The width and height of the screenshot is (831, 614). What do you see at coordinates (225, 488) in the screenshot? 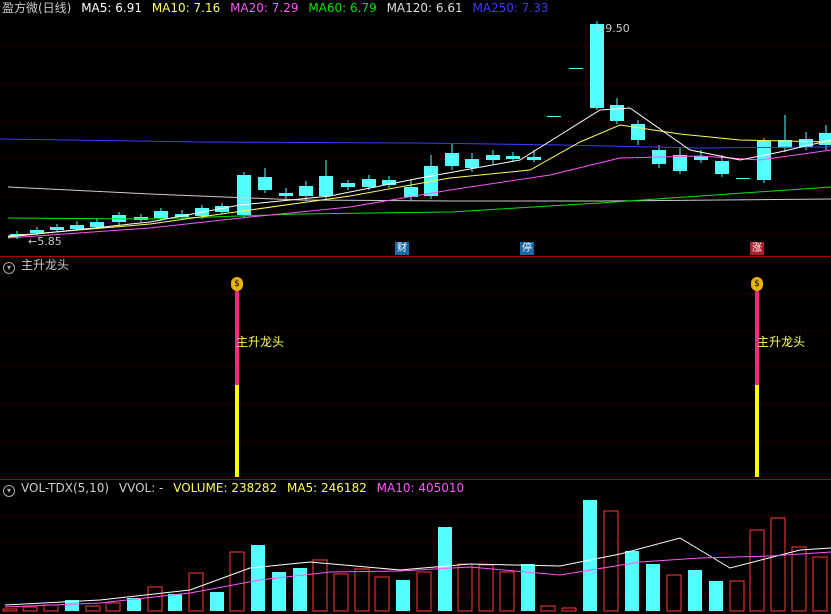
I see `volume-readout: VOLUME: 238282` at bounding box center [225, 488].